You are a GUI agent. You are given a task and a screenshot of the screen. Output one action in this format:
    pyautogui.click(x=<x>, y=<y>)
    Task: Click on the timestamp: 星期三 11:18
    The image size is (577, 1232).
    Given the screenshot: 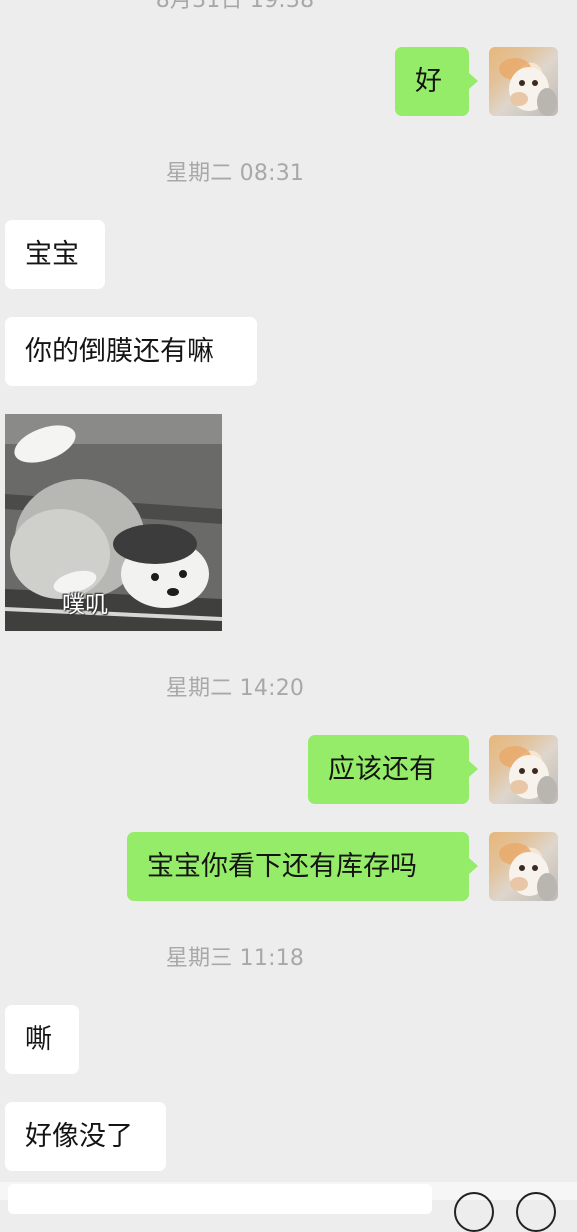 What is the action you would take?
    pyautogui.click(x=235, y=958)
    